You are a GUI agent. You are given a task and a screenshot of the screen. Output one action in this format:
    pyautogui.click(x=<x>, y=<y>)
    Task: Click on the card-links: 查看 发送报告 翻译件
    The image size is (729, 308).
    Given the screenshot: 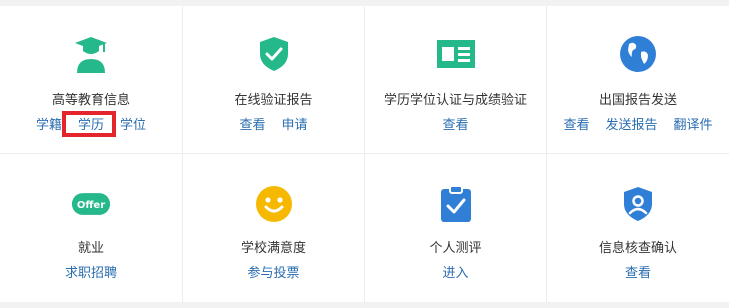 What is the action you would take?
    pyautogui.click(x=638, y=123)
    